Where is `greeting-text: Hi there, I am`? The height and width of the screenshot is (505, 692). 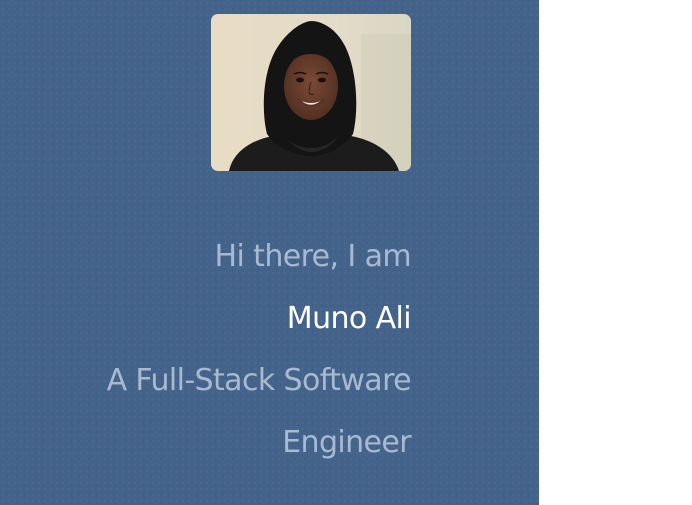
greeting-text: Hi there, I am is located at coordinates (313, 256).